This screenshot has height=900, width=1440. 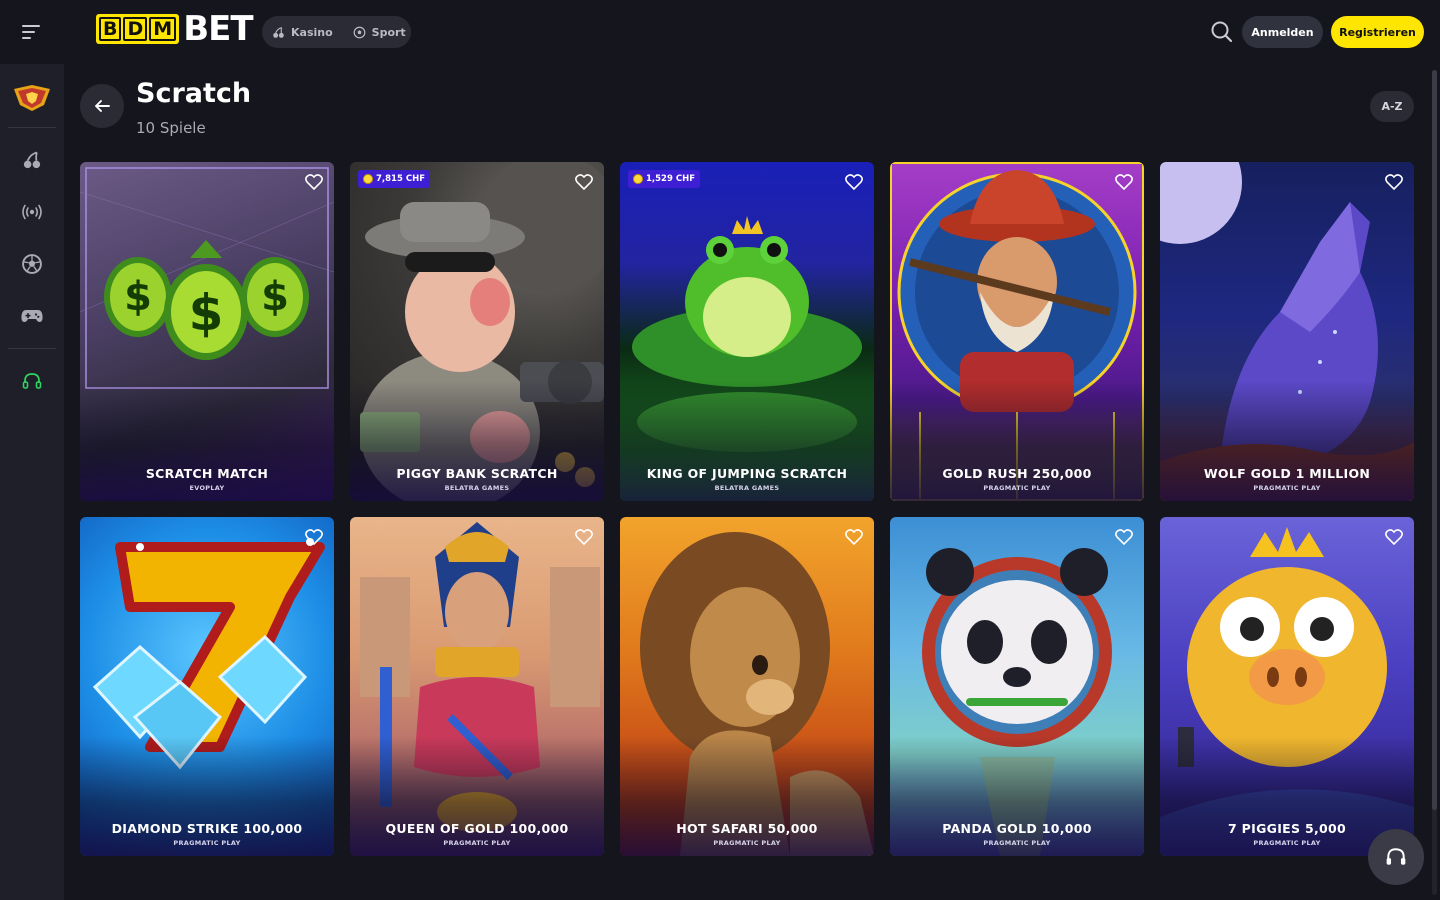 I want to click on game-card-hot-safari: HOT SAFARI 50,000 PRAGMATIC PLAY, so click(x=747, y=686).